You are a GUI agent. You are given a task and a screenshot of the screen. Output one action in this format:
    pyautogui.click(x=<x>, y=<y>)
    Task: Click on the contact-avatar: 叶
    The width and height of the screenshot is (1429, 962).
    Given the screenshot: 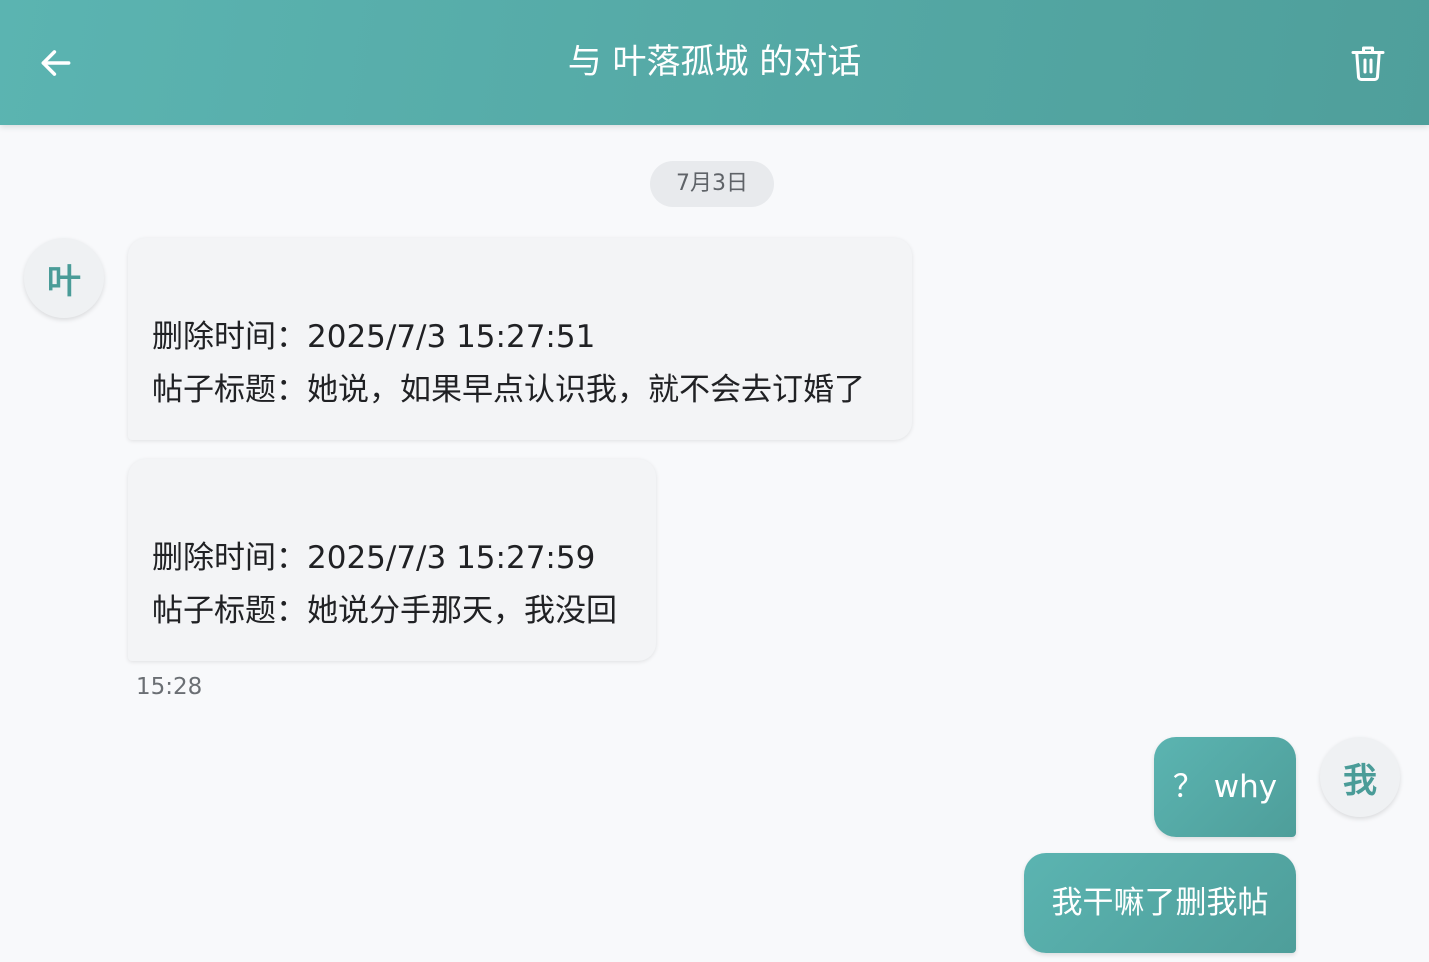 What is the action you would take?
    pyautogui.click(x=64, y=278)
    